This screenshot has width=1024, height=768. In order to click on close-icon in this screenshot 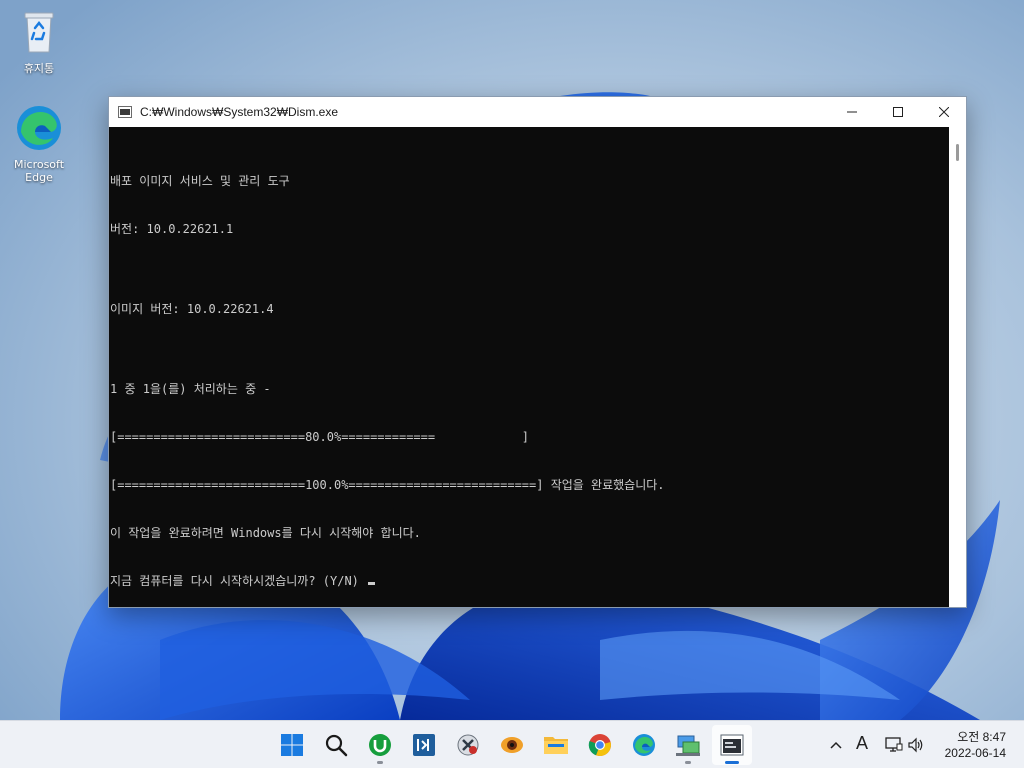, I will do `click(944, 112)`.